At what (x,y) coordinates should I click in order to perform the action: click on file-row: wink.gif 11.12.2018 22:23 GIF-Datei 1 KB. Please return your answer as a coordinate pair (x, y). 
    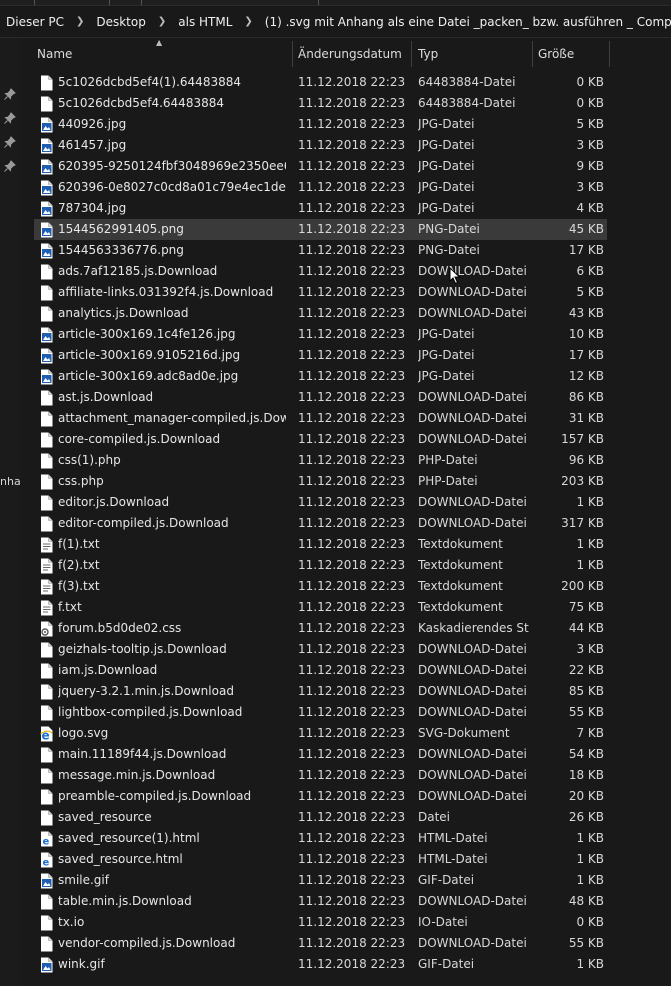
    Looking at the image, I should click on (320, 964).